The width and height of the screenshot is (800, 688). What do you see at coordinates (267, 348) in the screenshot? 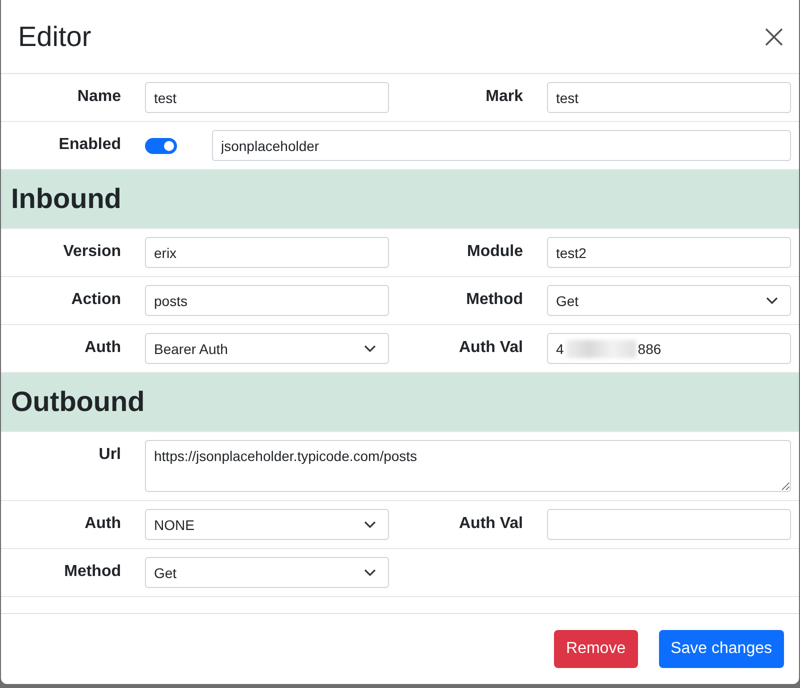
I see `select-field: Bearer Auth` at bounding box center [267, 348].